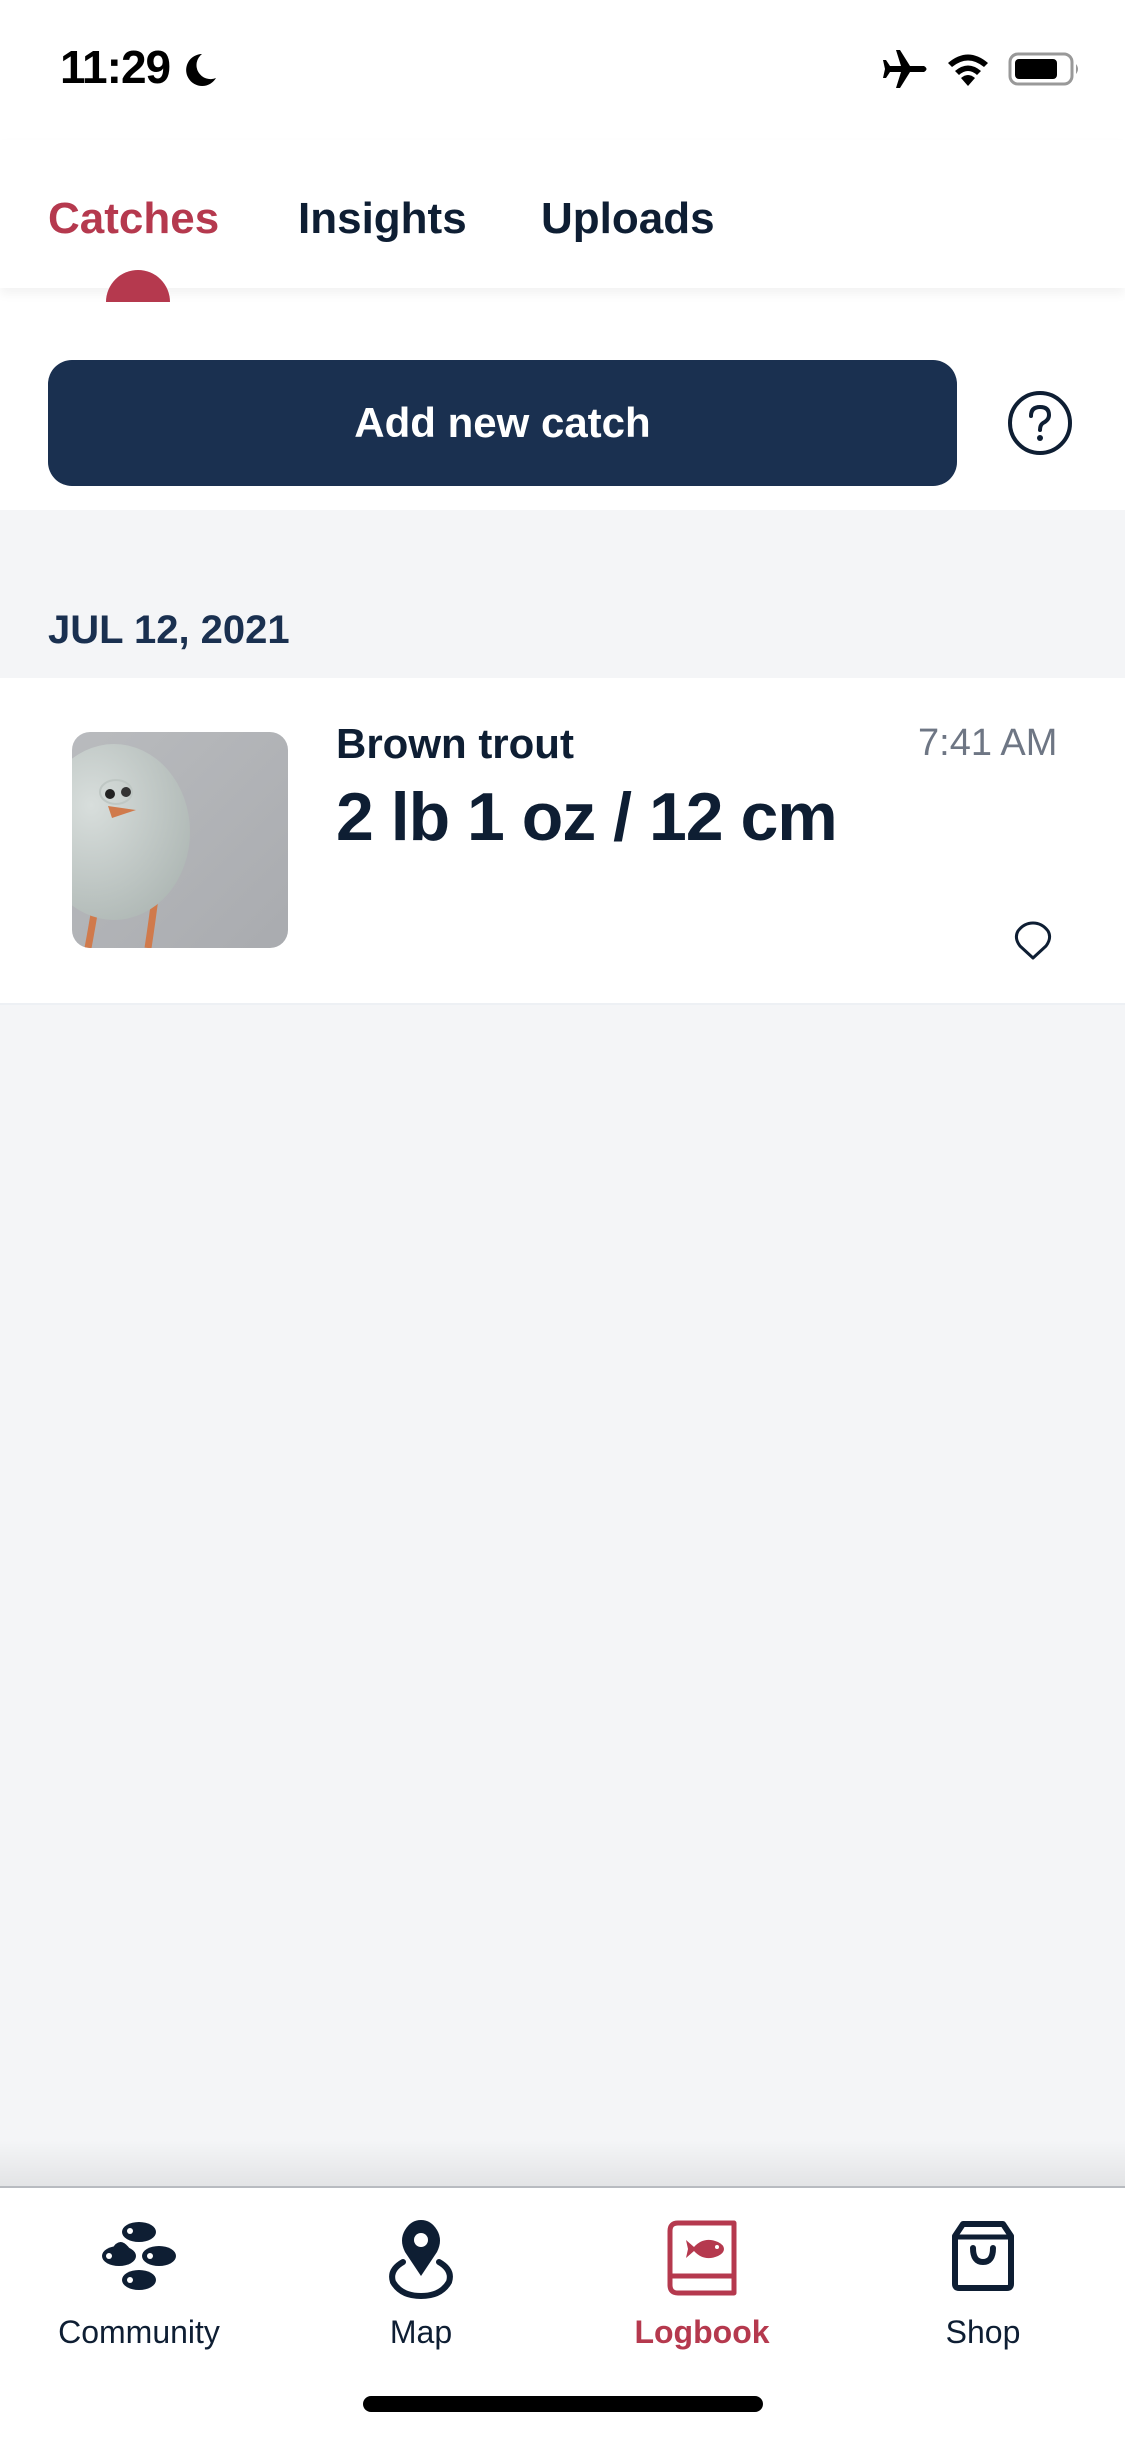 Image resolution: width=1125 pixels, height=2438 pixels. What do you see at coordinates (1040, 423) in the screenshot?
I see `question-circle-icon` at bounding box center [1040, 423].